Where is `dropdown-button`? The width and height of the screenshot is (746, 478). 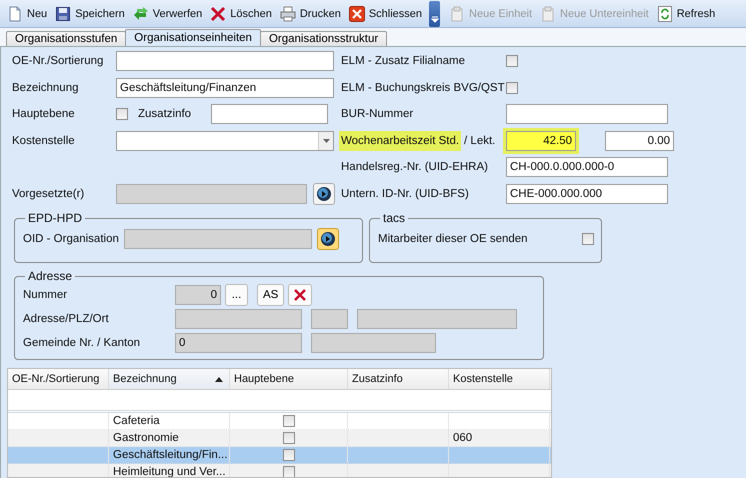 dropdown-button is located at coordinates (325, 141).